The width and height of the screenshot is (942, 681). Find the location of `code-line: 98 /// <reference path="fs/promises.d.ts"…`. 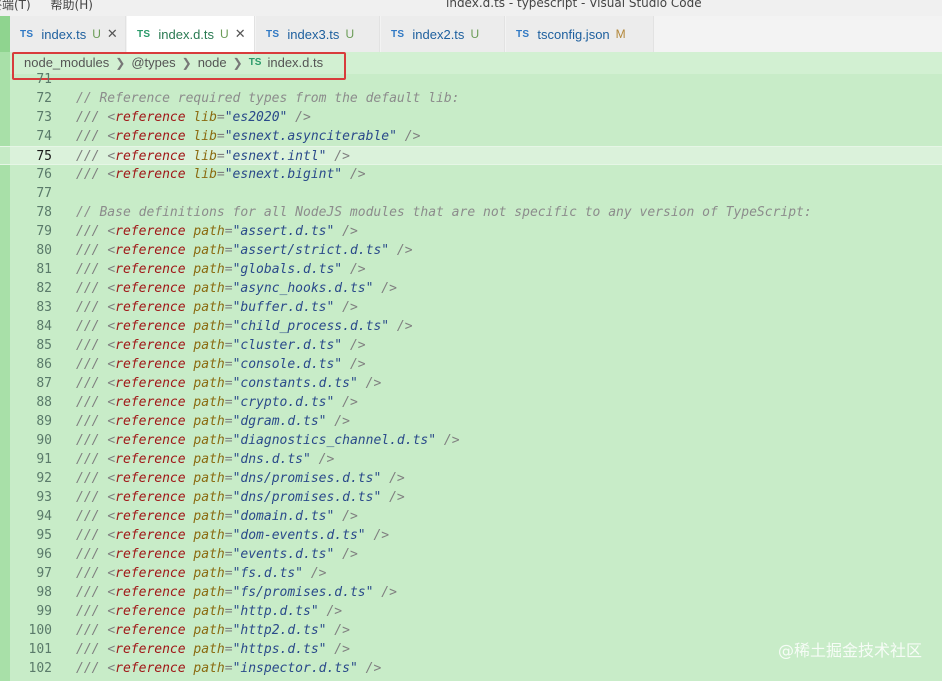

code-line: 98 /// <reference path="fs/promises.d.ts"… is located at coordinates (471, 592).